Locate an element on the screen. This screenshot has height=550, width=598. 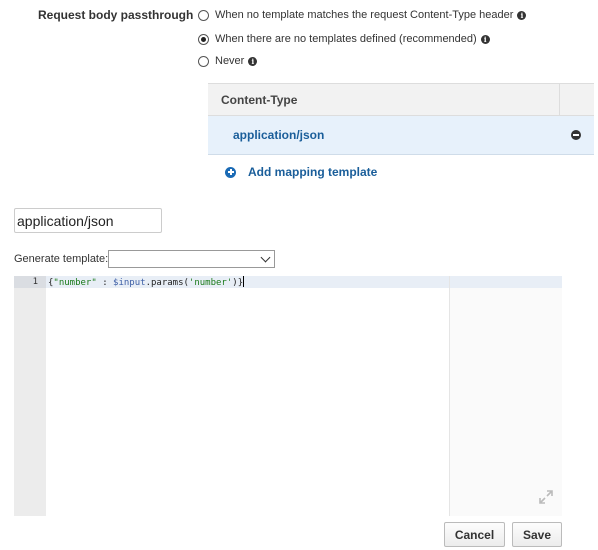
content-type-input is located at coordinates (88, 220).